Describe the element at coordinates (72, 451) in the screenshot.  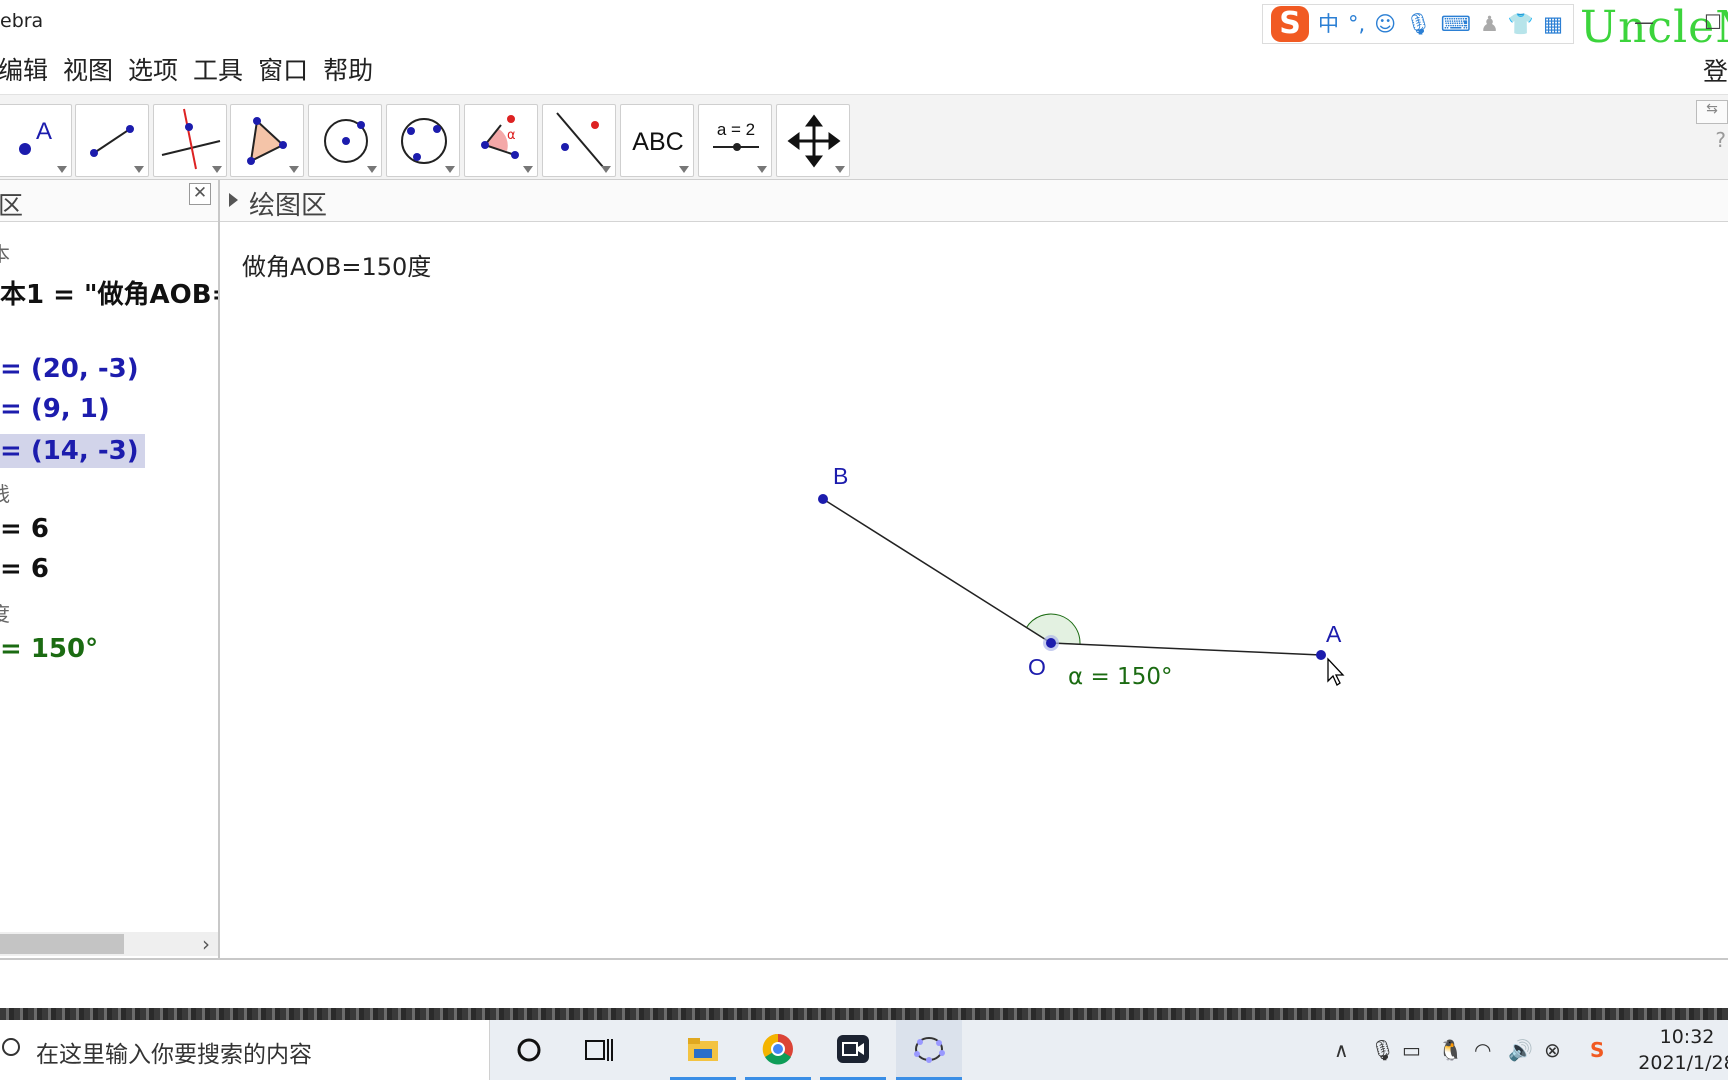
I see `algebra-row-selected: = (14, -3)` at that location.